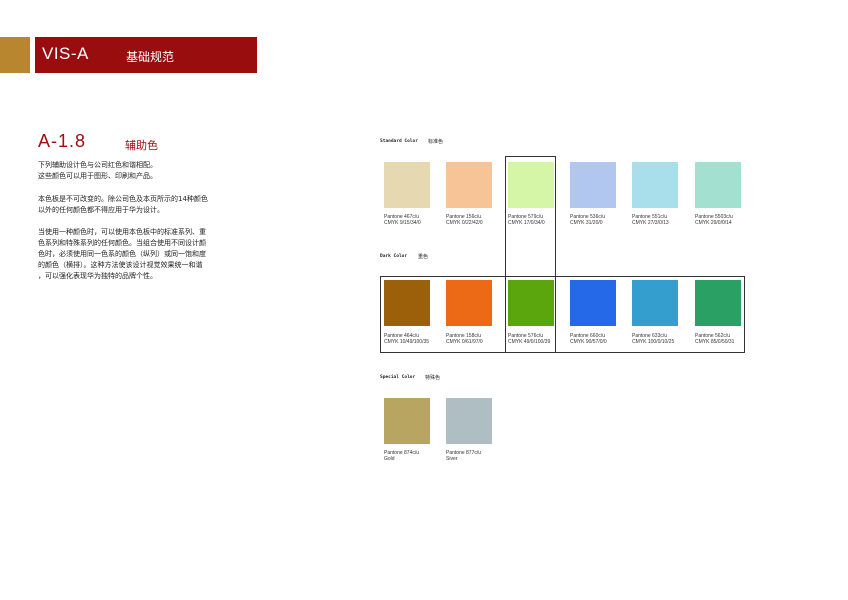 The height and width of the screenshot is (600, 848). What do you see at coordinates (97, 176) in the screenshot?
I see `paragraph-line: 这些颜色可以用于图形、印刷和产品。` at bounding box center [97, 176].